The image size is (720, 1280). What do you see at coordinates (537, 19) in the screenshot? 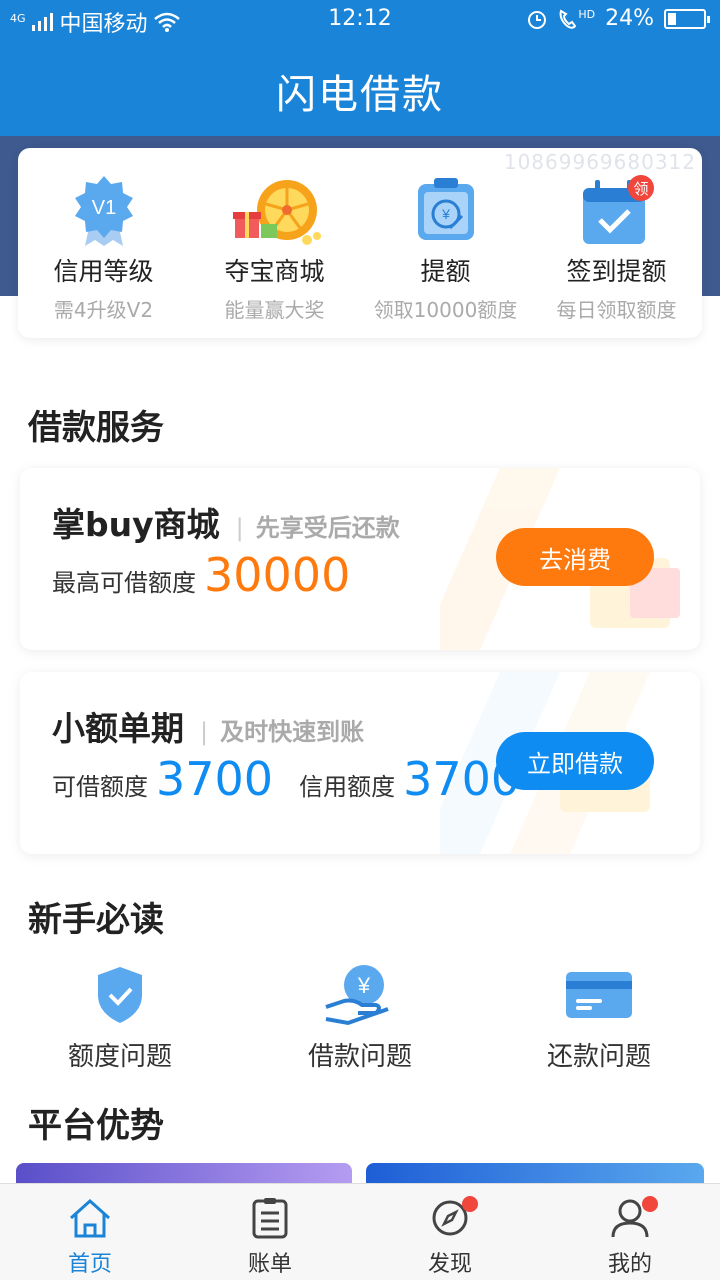
I see `alarm-icon` at bounding box center [537, 19].